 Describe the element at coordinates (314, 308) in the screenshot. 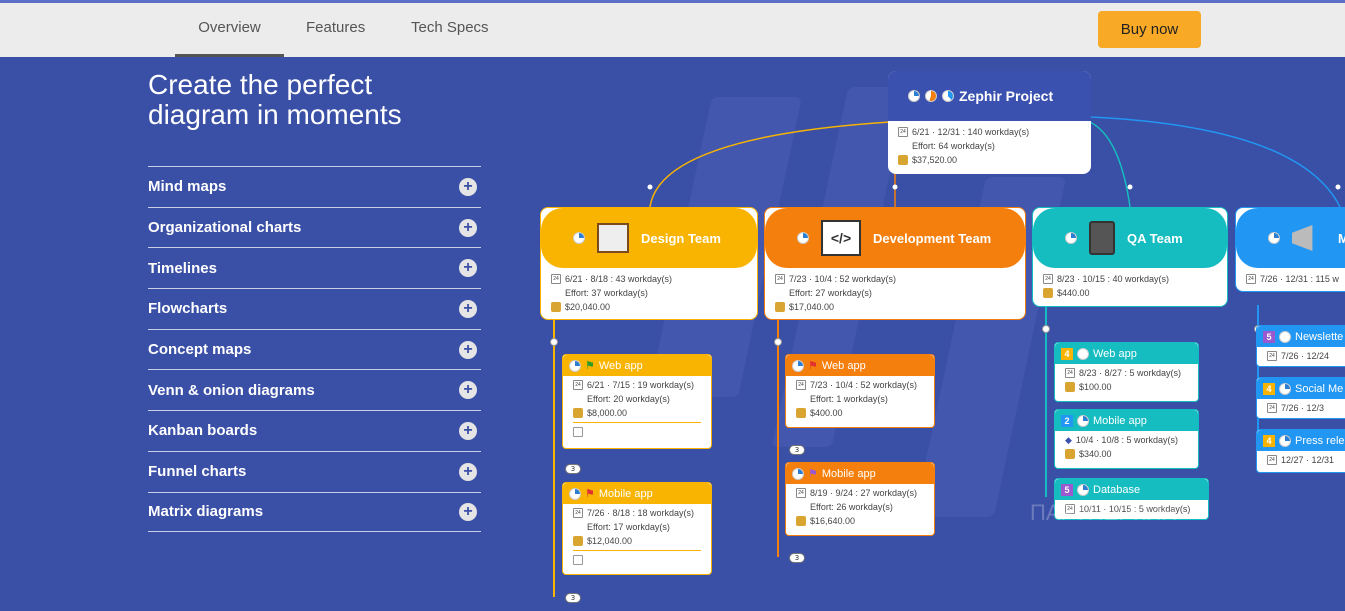

I see `accordion-item-flowcharts: Flowcharts +` at that location.